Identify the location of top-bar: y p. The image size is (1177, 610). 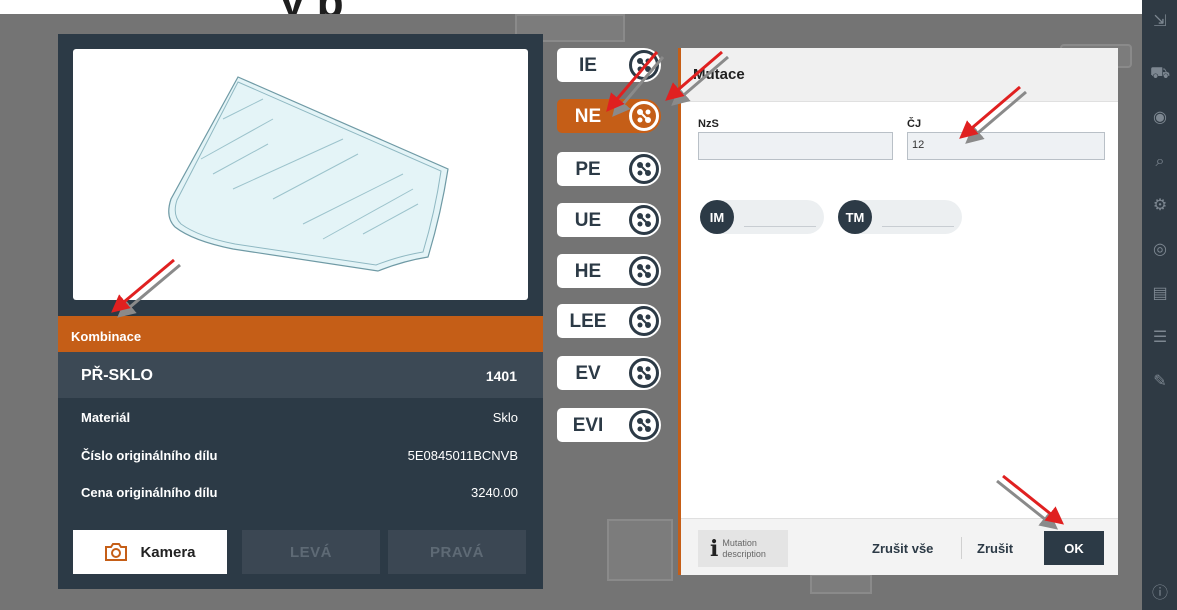
(588, 13).